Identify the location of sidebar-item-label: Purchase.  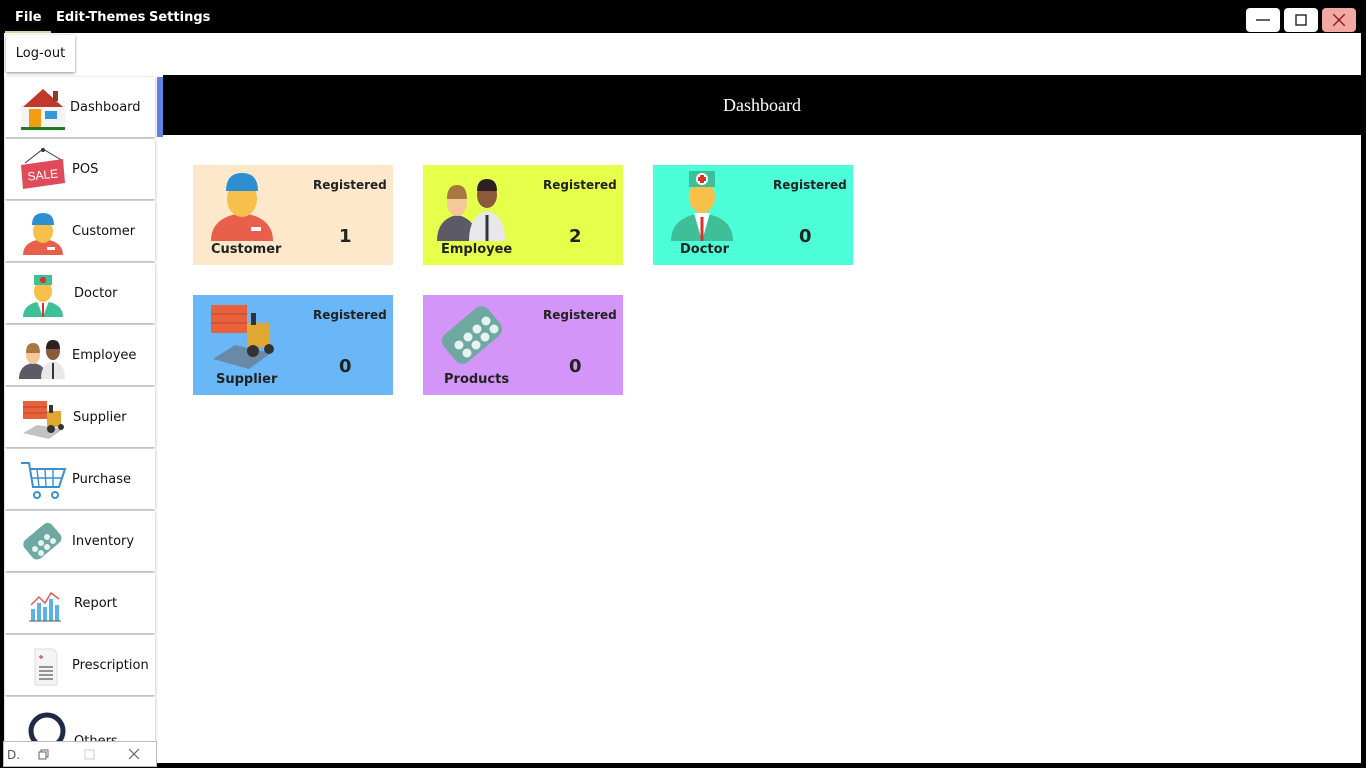
(102, 479).